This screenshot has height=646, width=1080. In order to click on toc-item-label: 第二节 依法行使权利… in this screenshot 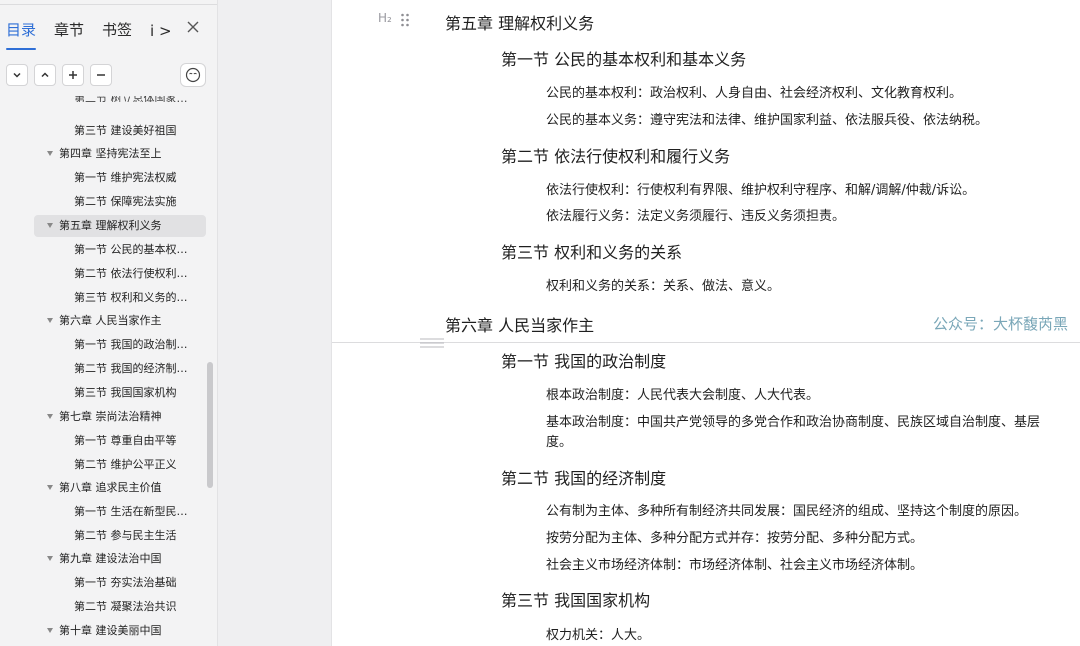, I will do `click(131, 273)`.